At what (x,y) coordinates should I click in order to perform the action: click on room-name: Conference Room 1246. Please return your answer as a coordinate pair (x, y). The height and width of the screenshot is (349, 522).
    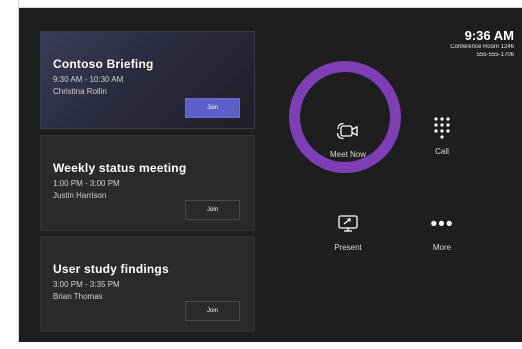
    Looking at the image, I should click on (482, 47).